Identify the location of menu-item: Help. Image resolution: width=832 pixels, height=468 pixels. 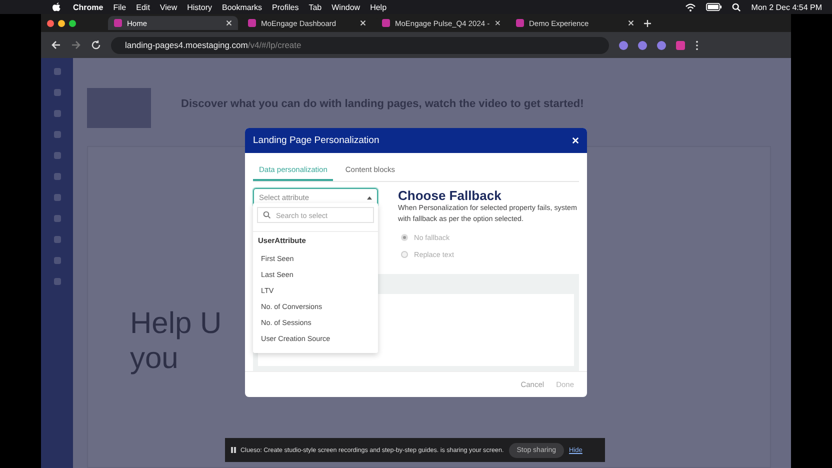
(378, 7).